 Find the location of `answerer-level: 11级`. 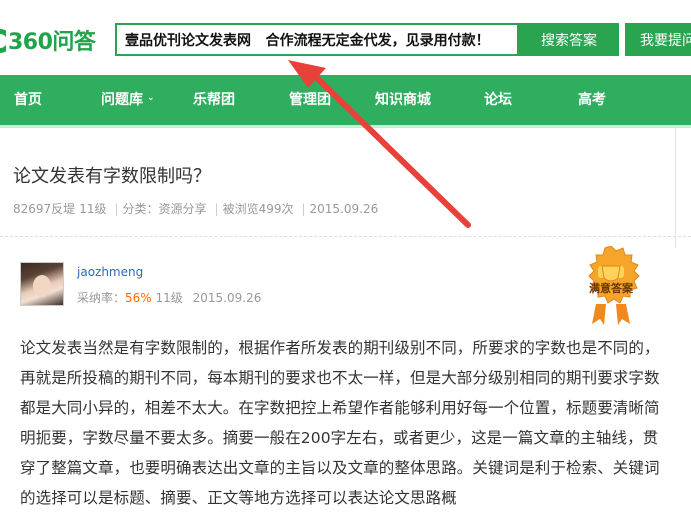

answerer-level: 11级 is located at coordinates (169, 298).